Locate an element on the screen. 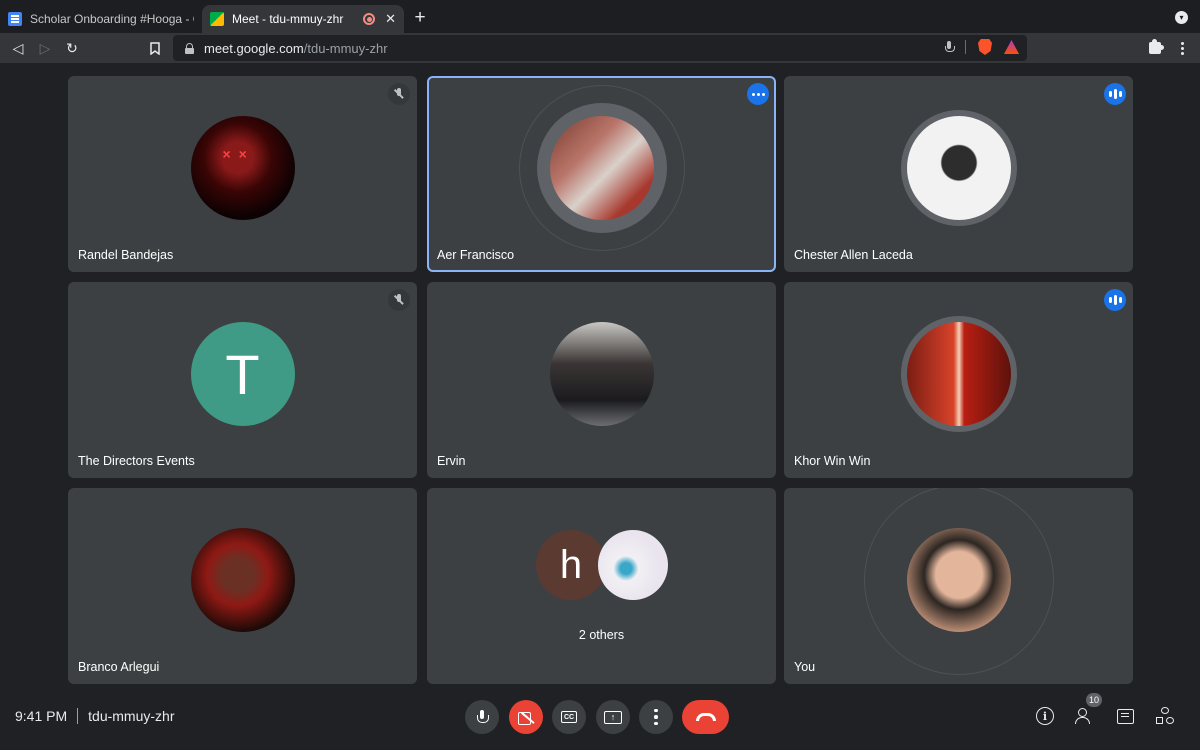 The image size is (1200, 750). camera-off-button is located at coordinates (526, 717).